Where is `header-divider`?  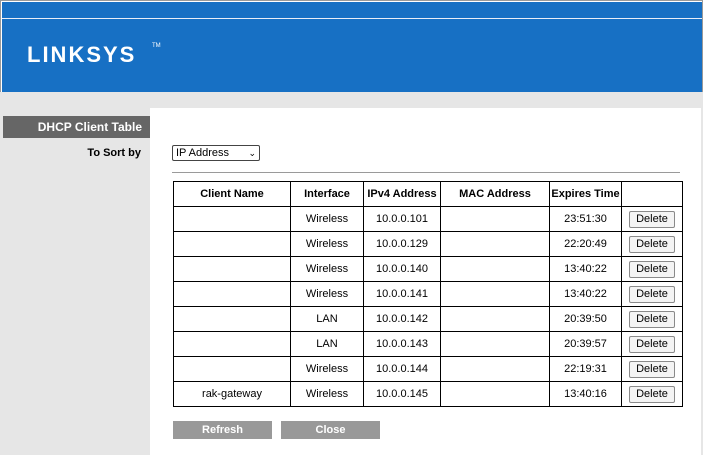
header-divider is located at coordinates (352, 18).